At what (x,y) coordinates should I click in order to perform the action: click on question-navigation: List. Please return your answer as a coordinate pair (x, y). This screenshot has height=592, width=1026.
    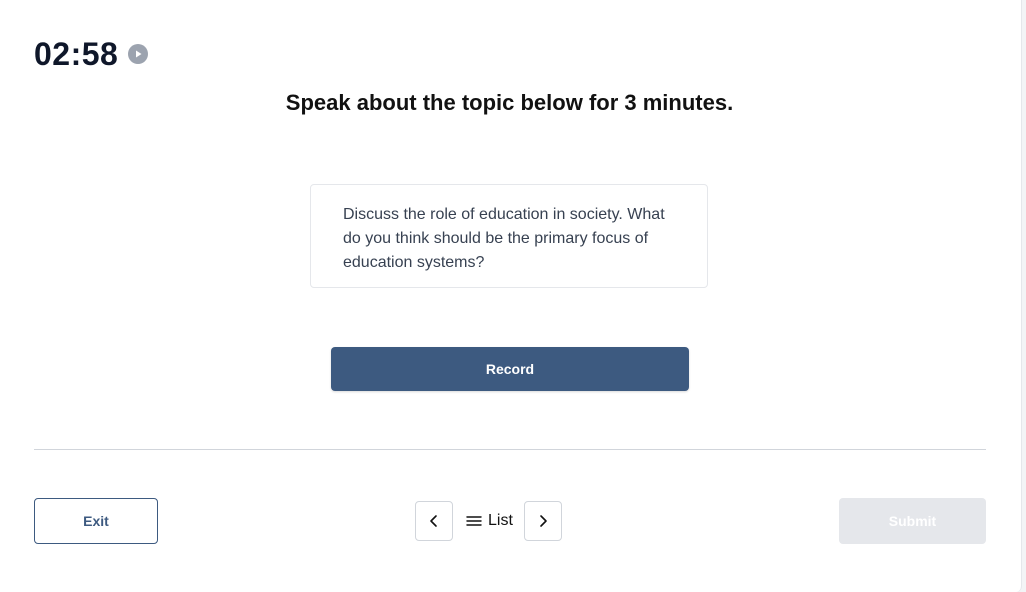
    Looking at the image, I should click on (488, 521).